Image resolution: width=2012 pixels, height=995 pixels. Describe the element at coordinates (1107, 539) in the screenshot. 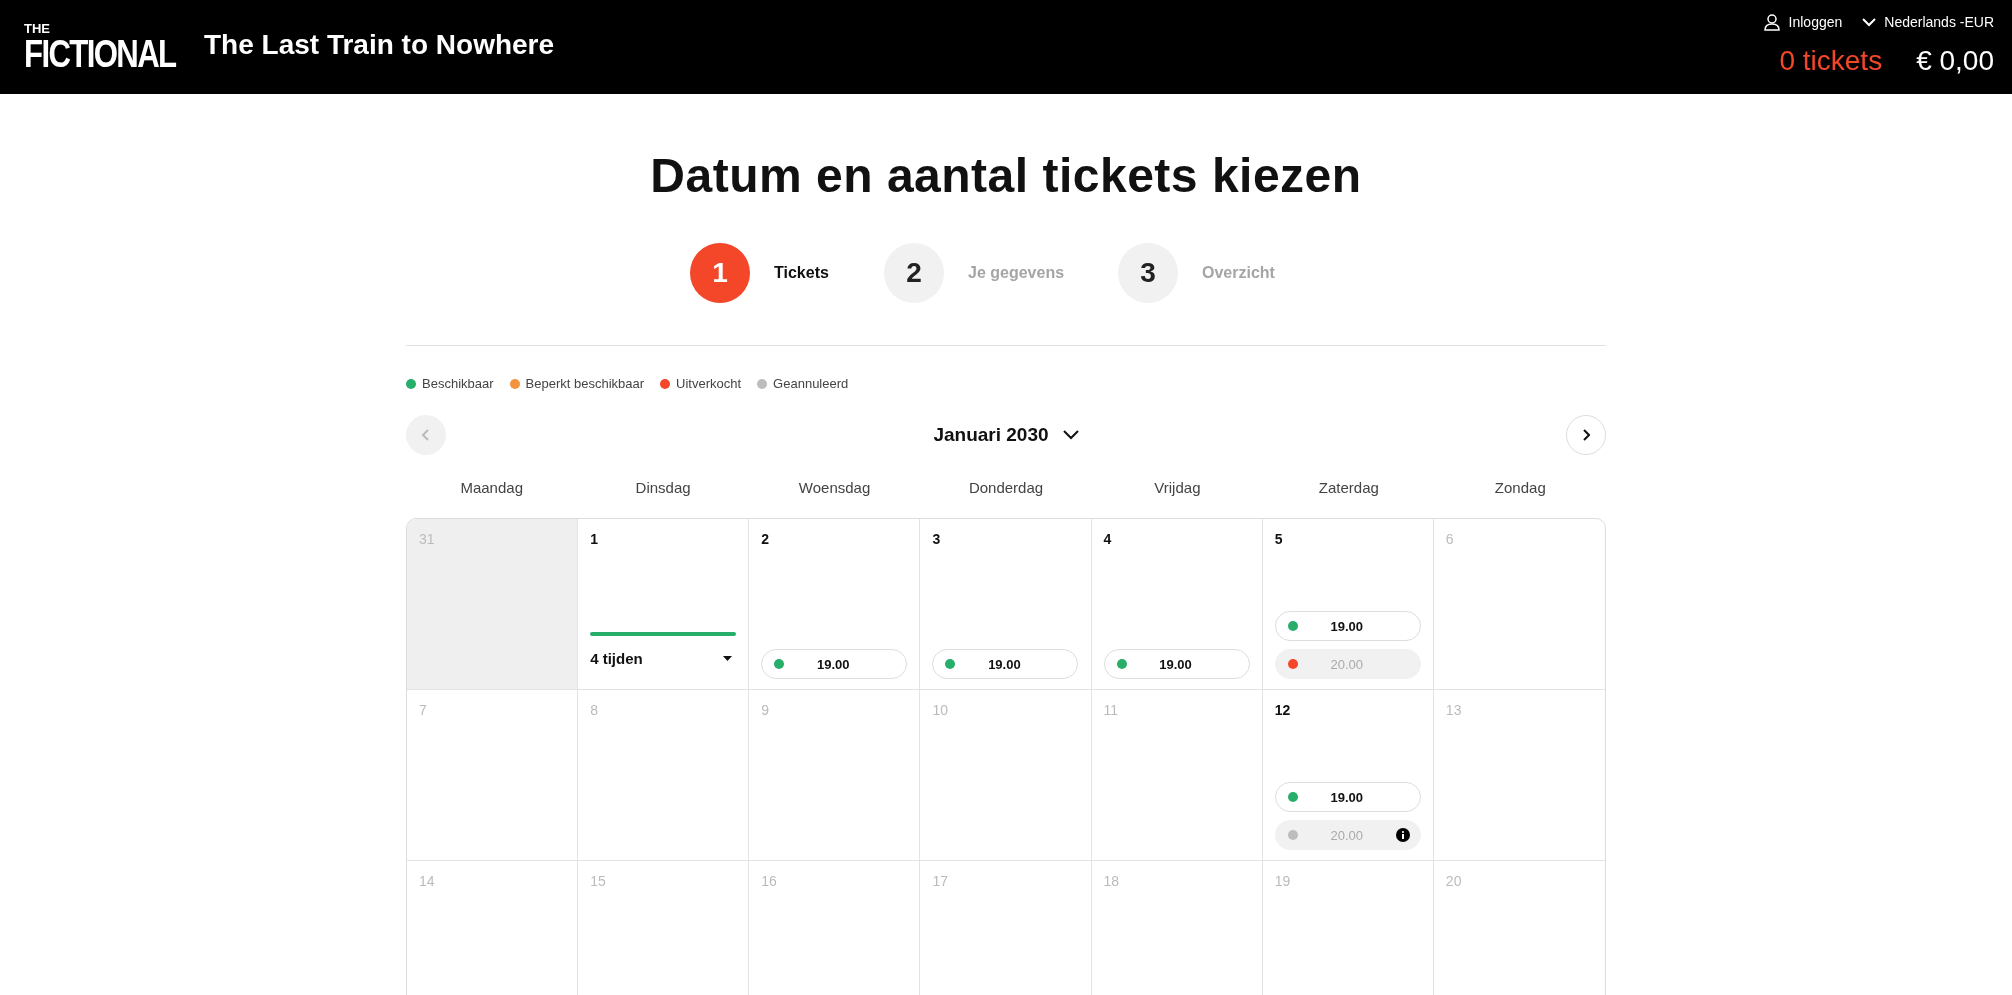

I see `day-number: 4` at that location.